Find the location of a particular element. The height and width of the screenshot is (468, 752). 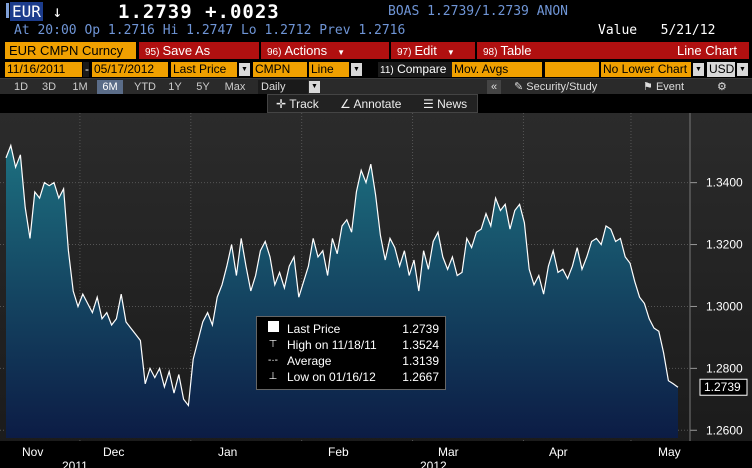

value-date: Value 5/21/12 is located at coordinates (657, 30).